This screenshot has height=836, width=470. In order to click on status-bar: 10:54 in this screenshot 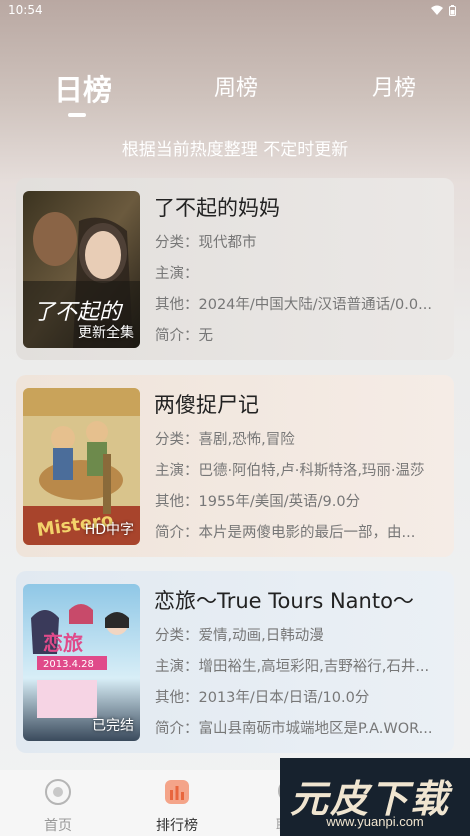, I will do `click(235, 10)`.